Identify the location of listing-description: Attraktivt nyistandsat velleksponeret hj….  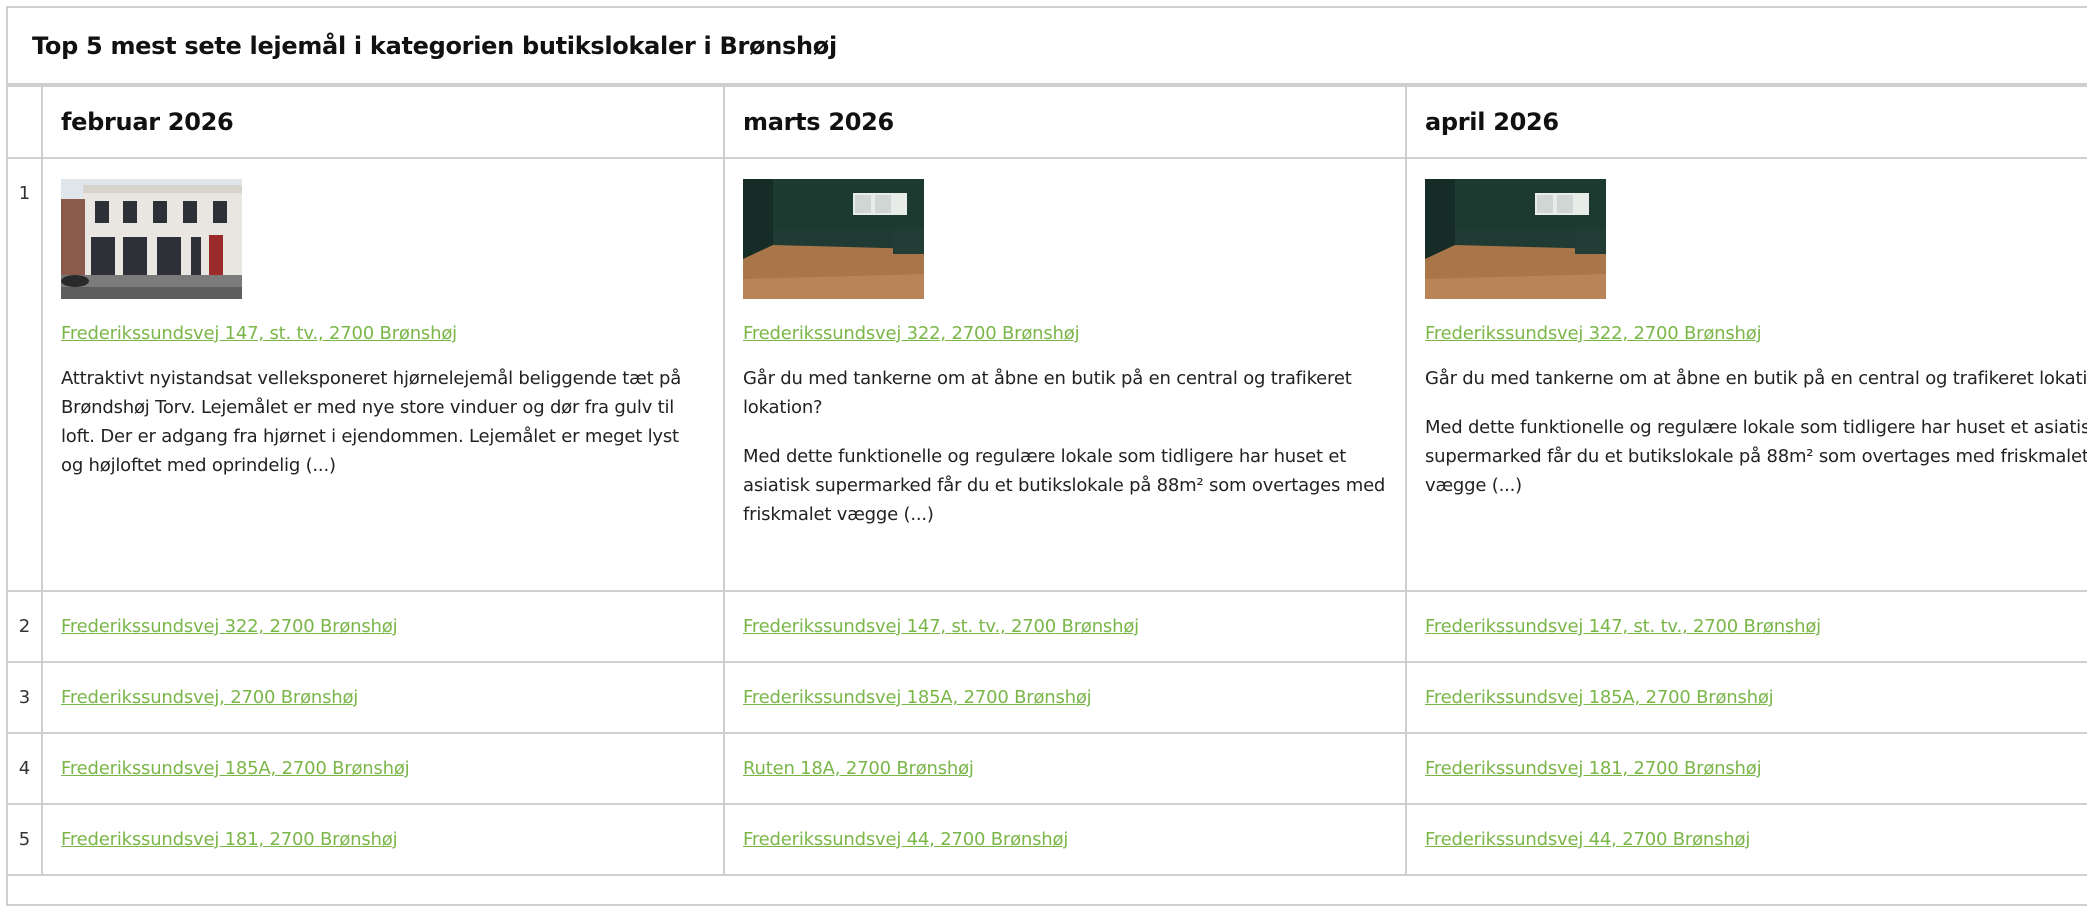
(371, 422).